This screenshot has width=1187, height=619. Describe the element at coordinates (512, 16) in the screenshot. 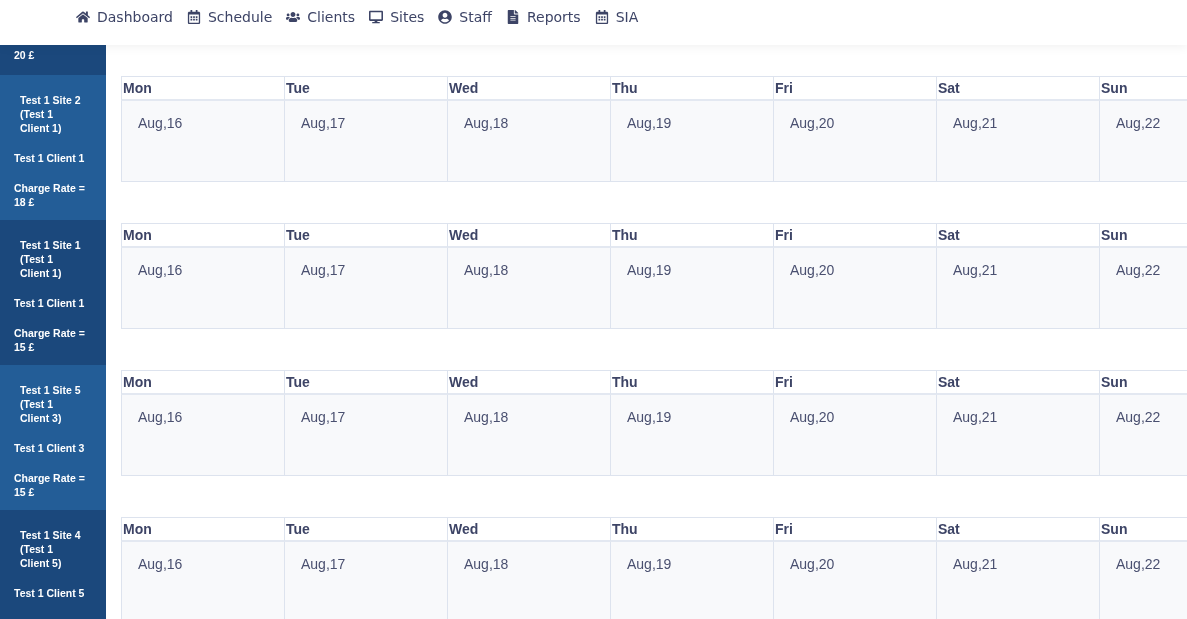

I see `document-icon` at that location.